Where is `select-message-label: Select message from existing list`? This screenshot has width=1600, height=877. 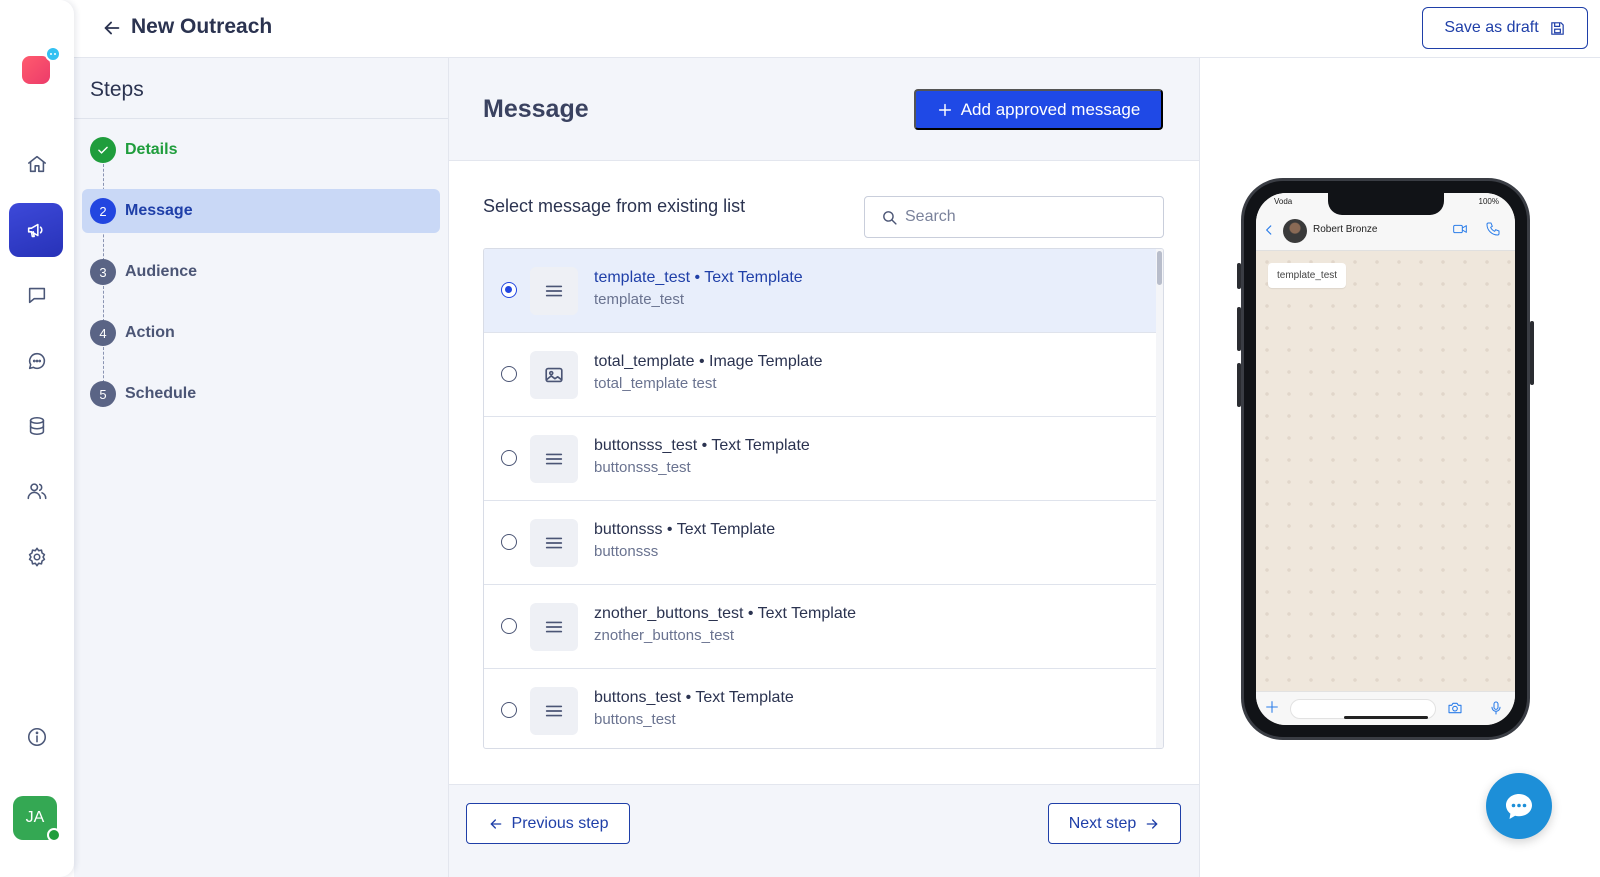 select-message-label: Select message from existing list is located at coordinates (614, 206).